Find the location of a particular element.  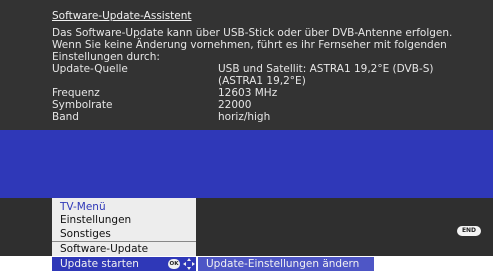

description-line: Einstellungen durch: is located at coordinates (106, 57).